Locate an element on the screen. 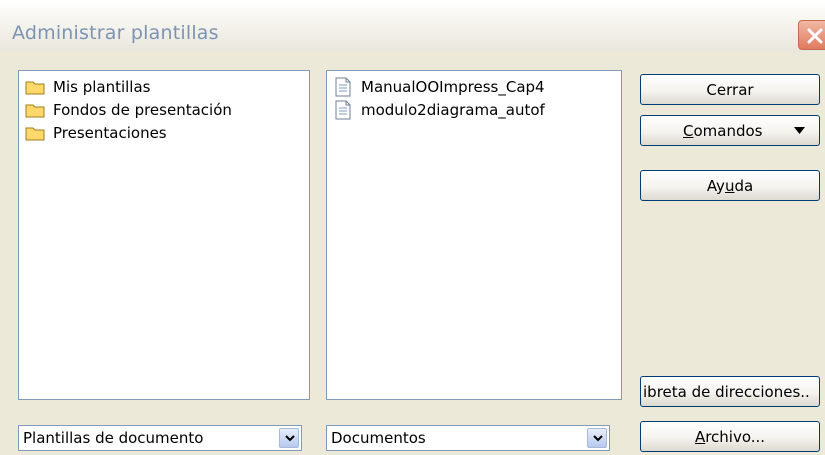  list-item-presentaciones: Presentaciones is located at coordinates (164, 132).